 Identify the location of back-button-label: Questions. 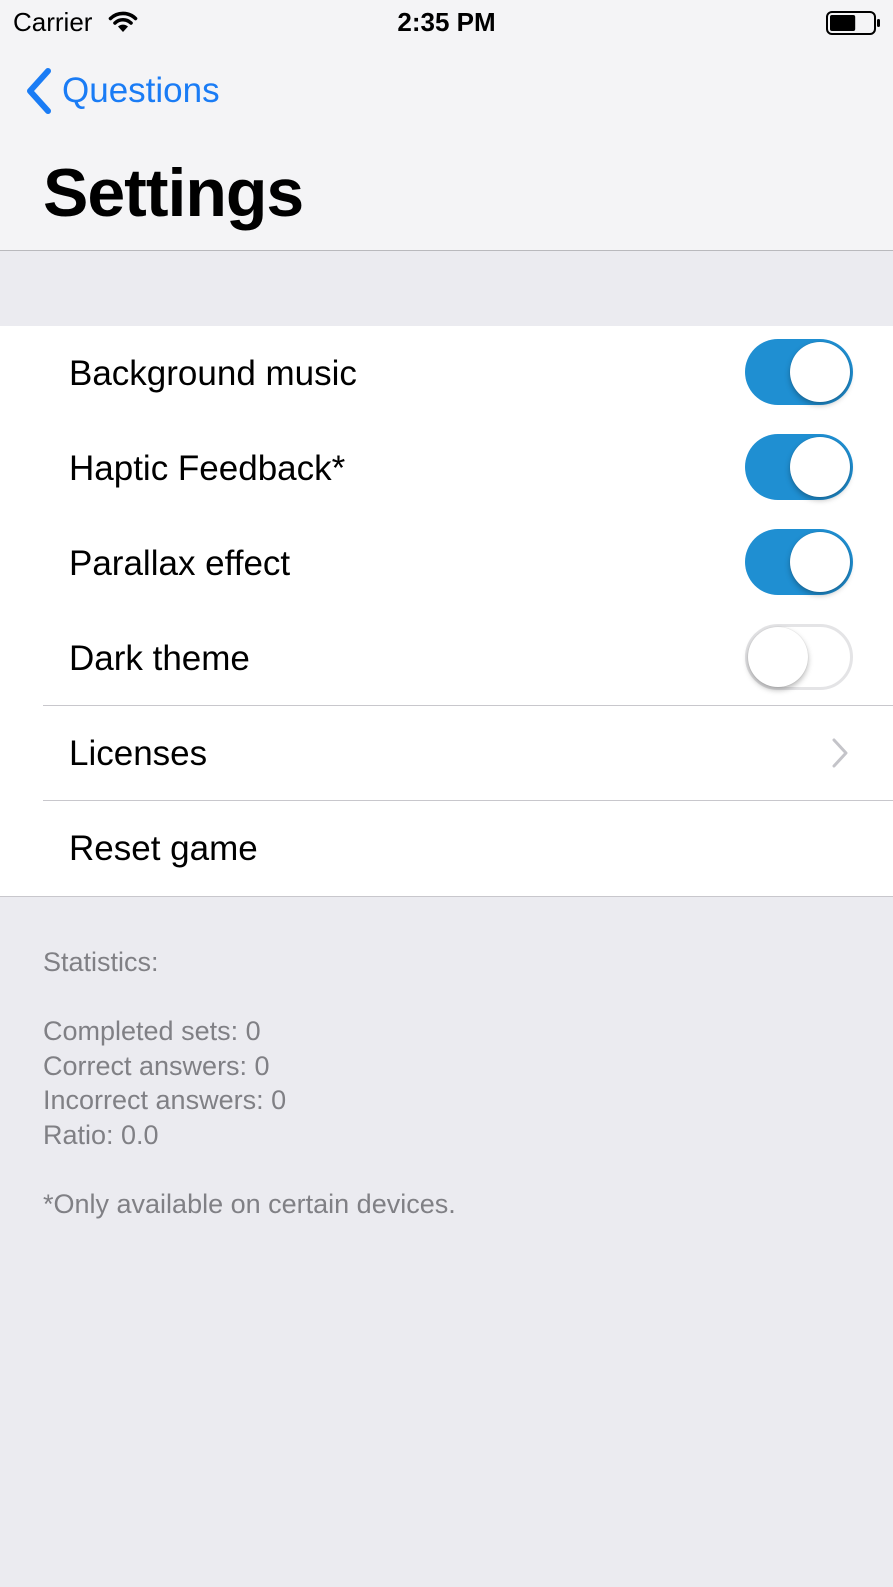
(141, 90).